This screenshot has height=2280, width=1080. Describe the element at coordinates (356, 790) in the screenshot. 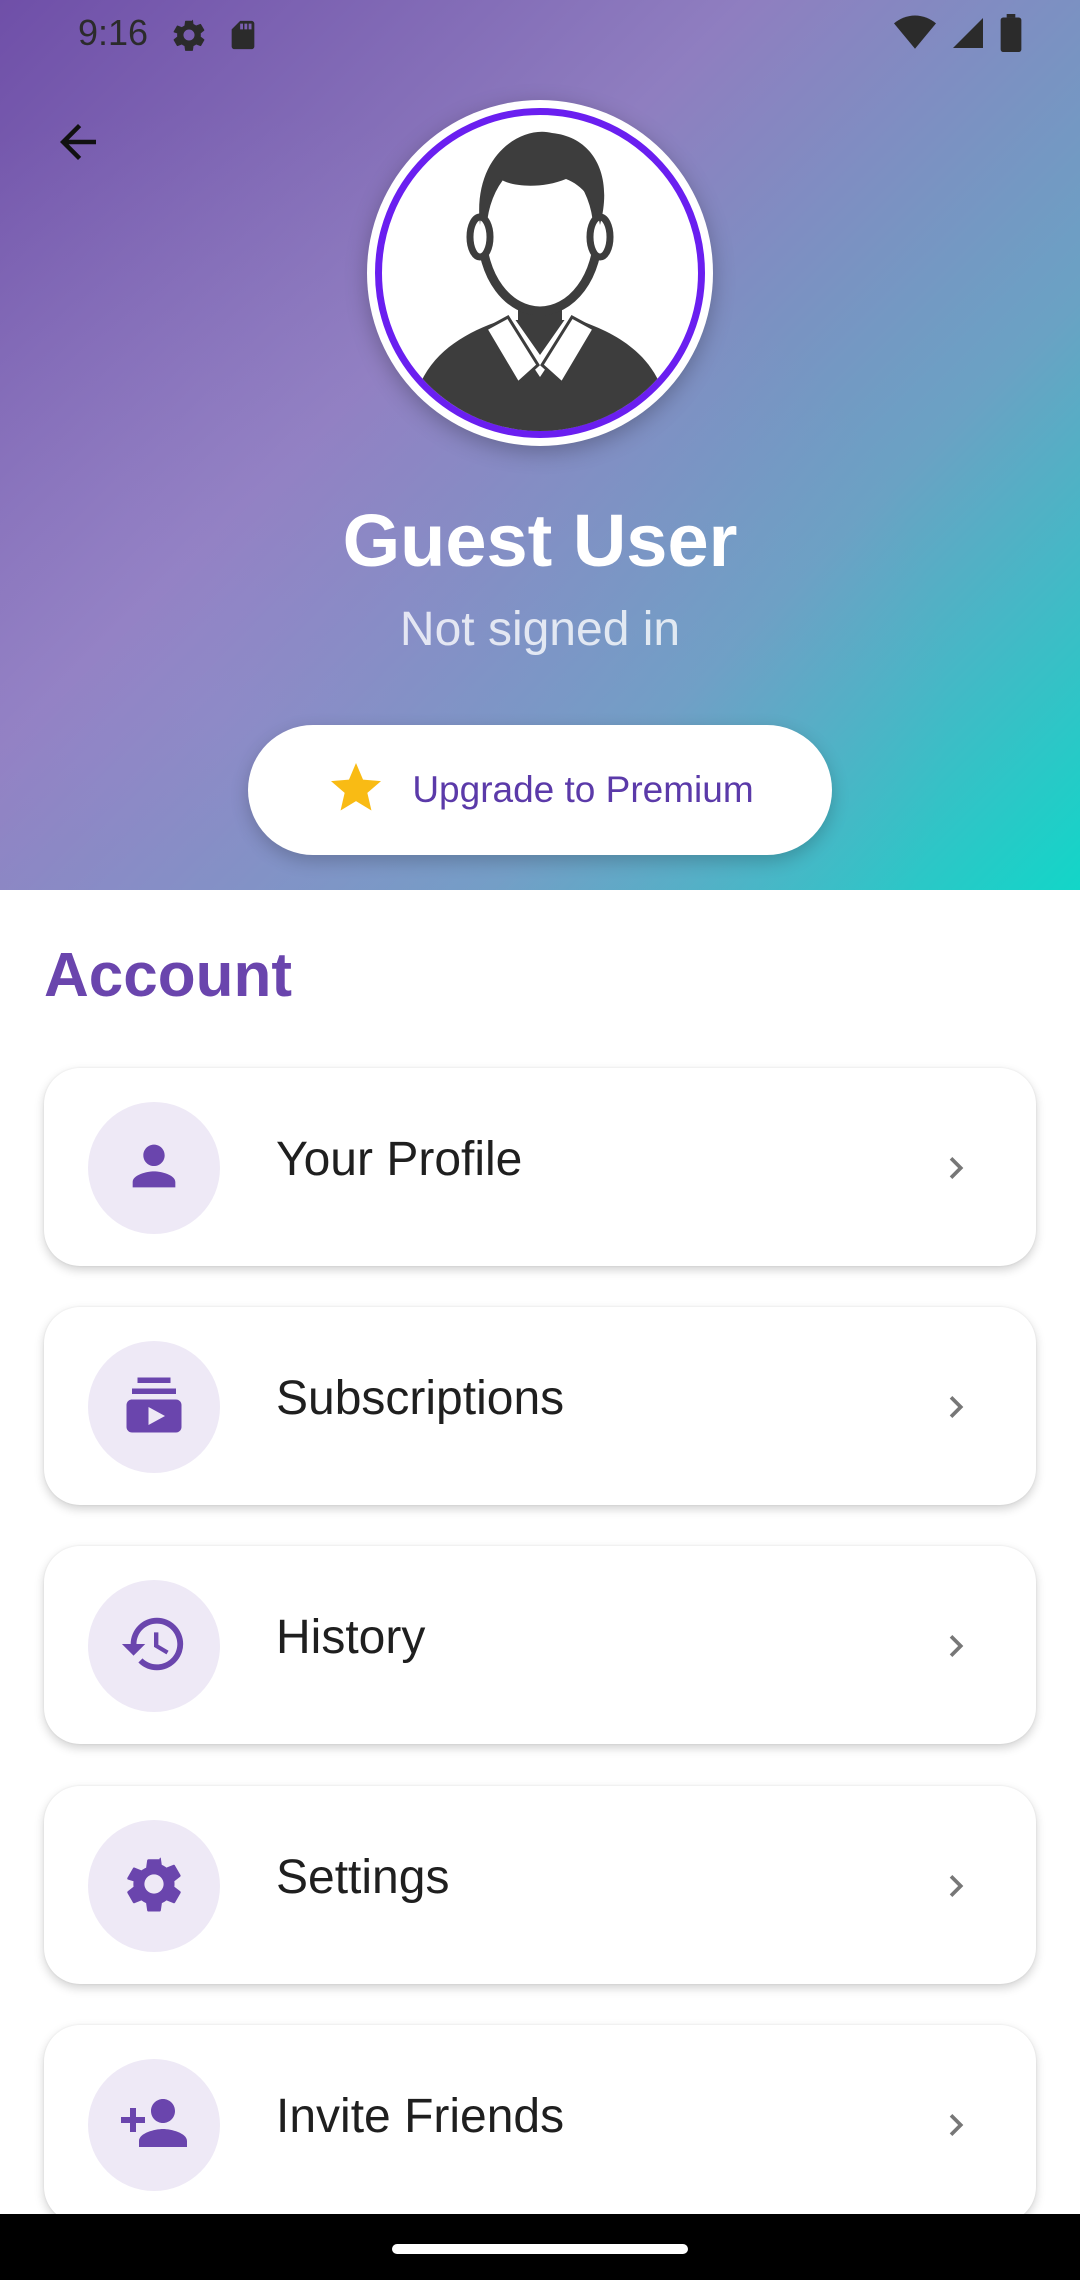

I see `star-icon` at that location.